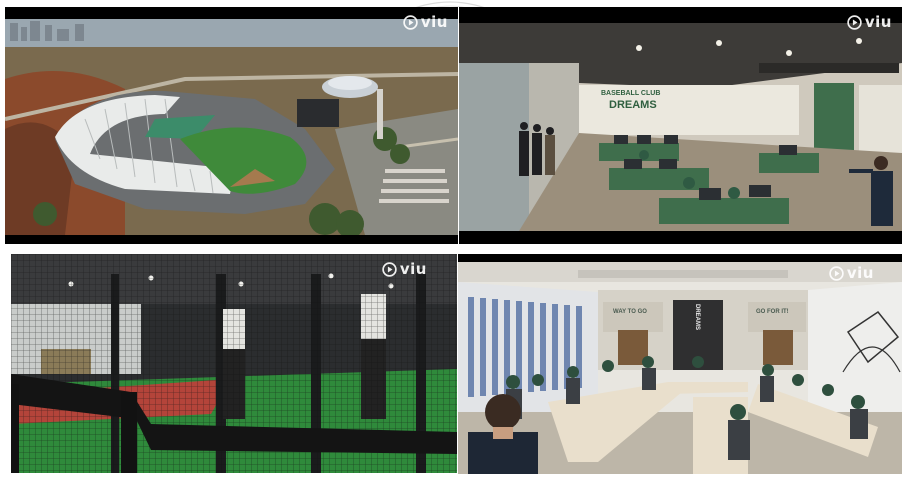 The width and height of the screenshot is (902, 482). I want to click on office-wall-sign-line1: BASEBALL CLUB, so click(631, 93).